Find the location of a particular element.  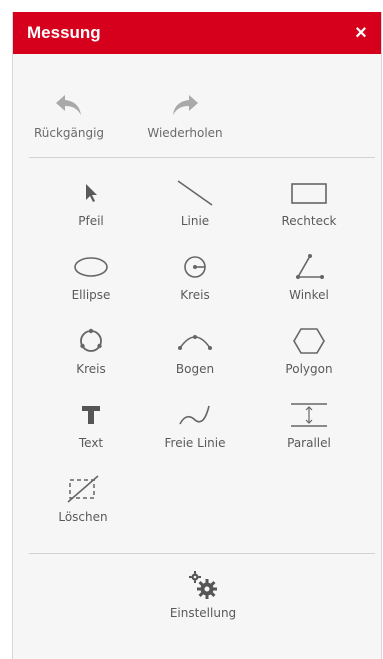

tool-polygon-label: Polygon is located at coordinates (309, 369).